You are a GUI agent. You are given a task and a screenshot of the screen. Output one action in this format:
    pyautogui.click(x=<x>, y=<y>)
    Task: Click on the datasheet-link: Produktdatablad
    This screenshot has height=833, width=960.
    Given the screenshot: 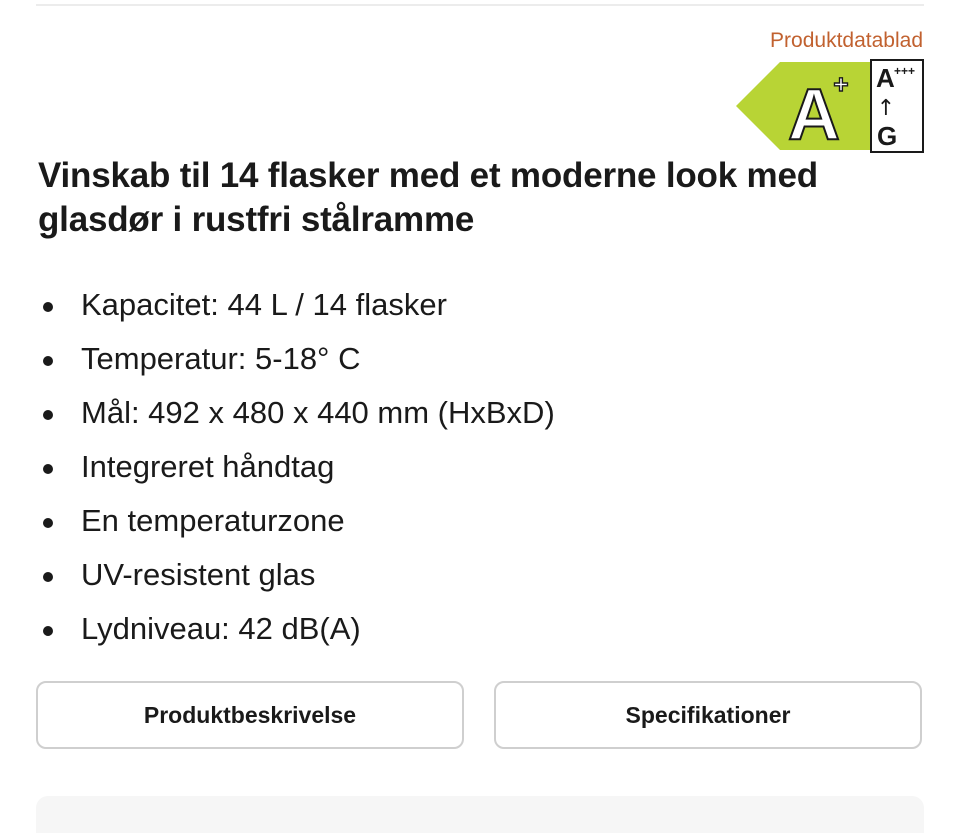 What is the action you would take?
    pyautogui.click(x=846, y=41)
    